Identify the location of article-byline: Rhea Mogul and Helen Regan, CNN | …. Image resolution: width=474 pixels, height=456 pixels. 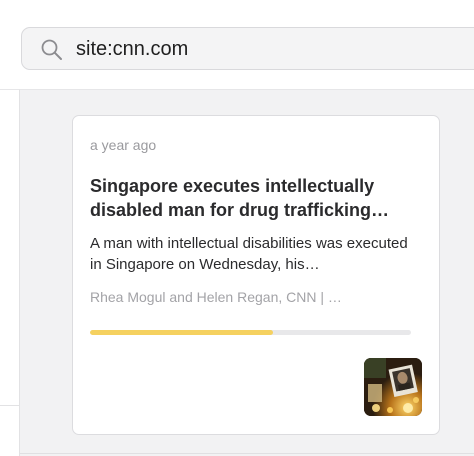
(216, 297).